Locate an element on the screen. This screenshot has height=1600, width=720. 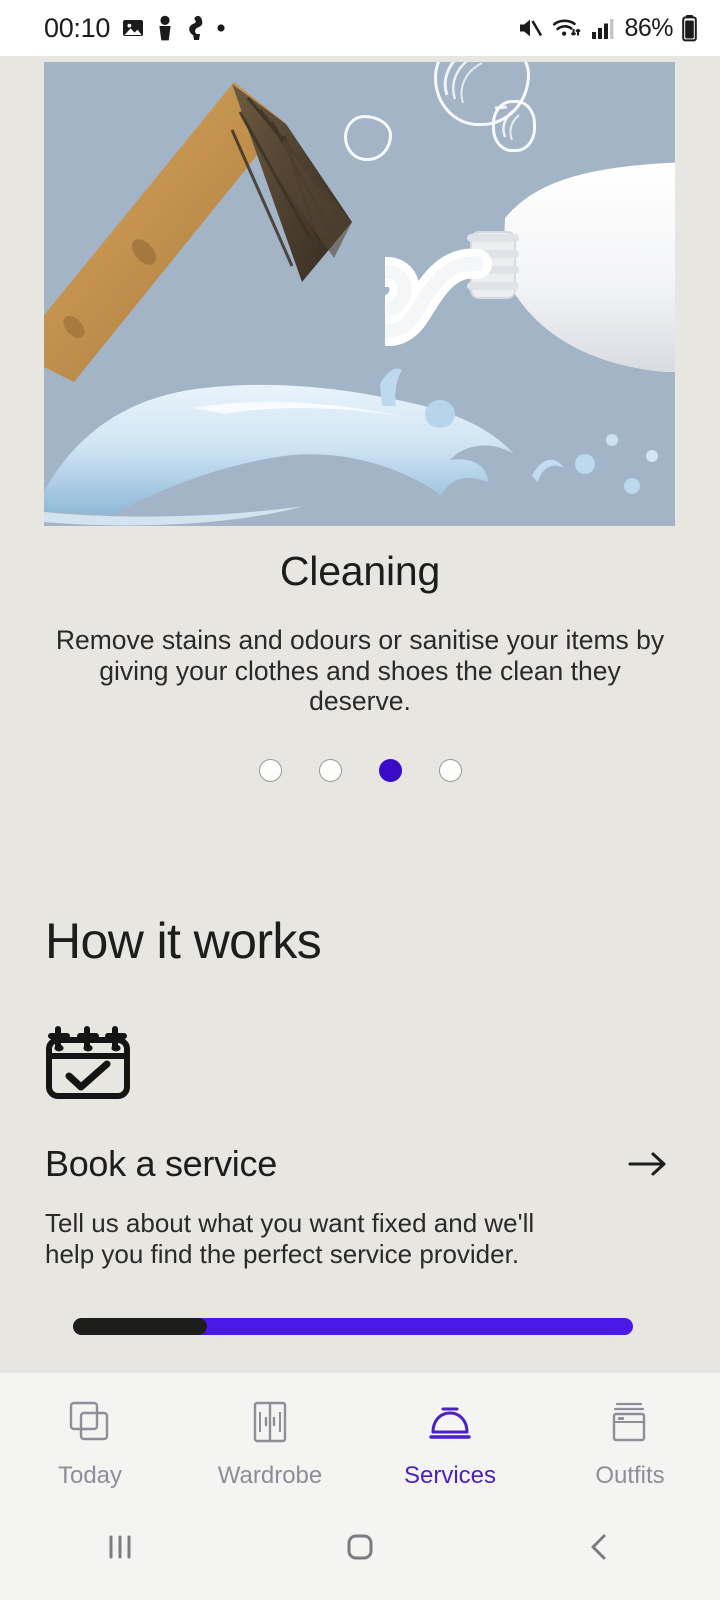
tab-label-services: Services is located at coordinates (450, 1475).